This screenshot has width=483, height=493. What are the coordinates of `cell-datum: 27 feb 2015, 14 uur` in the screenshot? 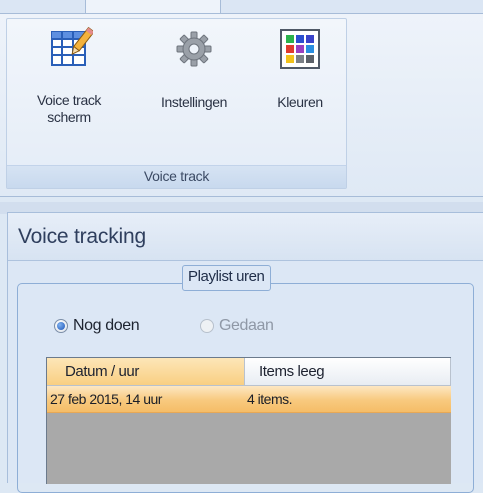 It's located at (146, 399).